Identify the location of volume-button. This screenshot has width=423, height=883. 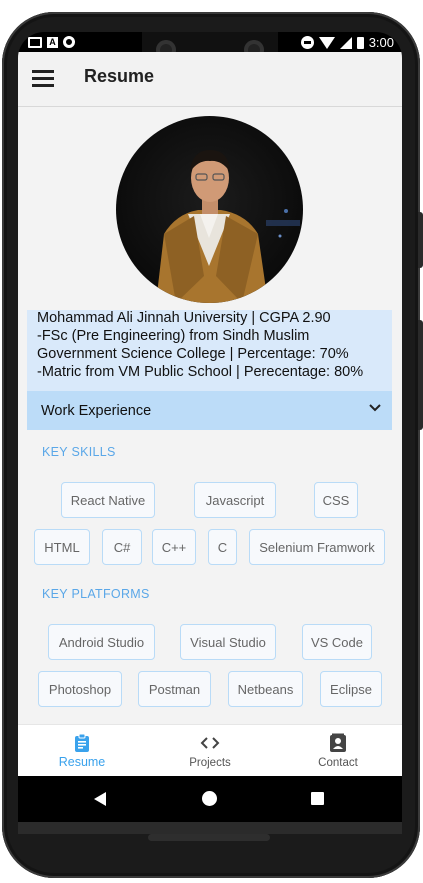
(420, 375).